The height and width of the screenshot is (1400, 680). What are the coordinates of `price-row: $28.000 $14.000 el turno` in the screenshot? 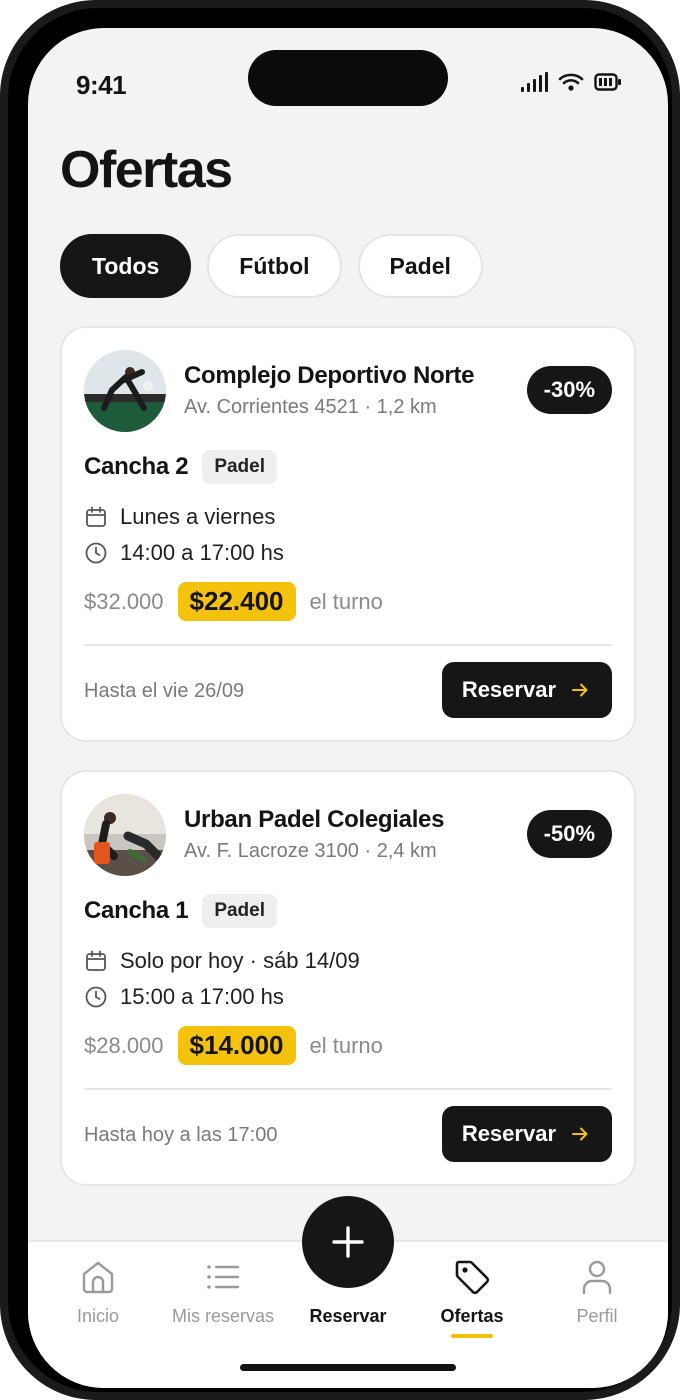 It's located at (233, 1045).